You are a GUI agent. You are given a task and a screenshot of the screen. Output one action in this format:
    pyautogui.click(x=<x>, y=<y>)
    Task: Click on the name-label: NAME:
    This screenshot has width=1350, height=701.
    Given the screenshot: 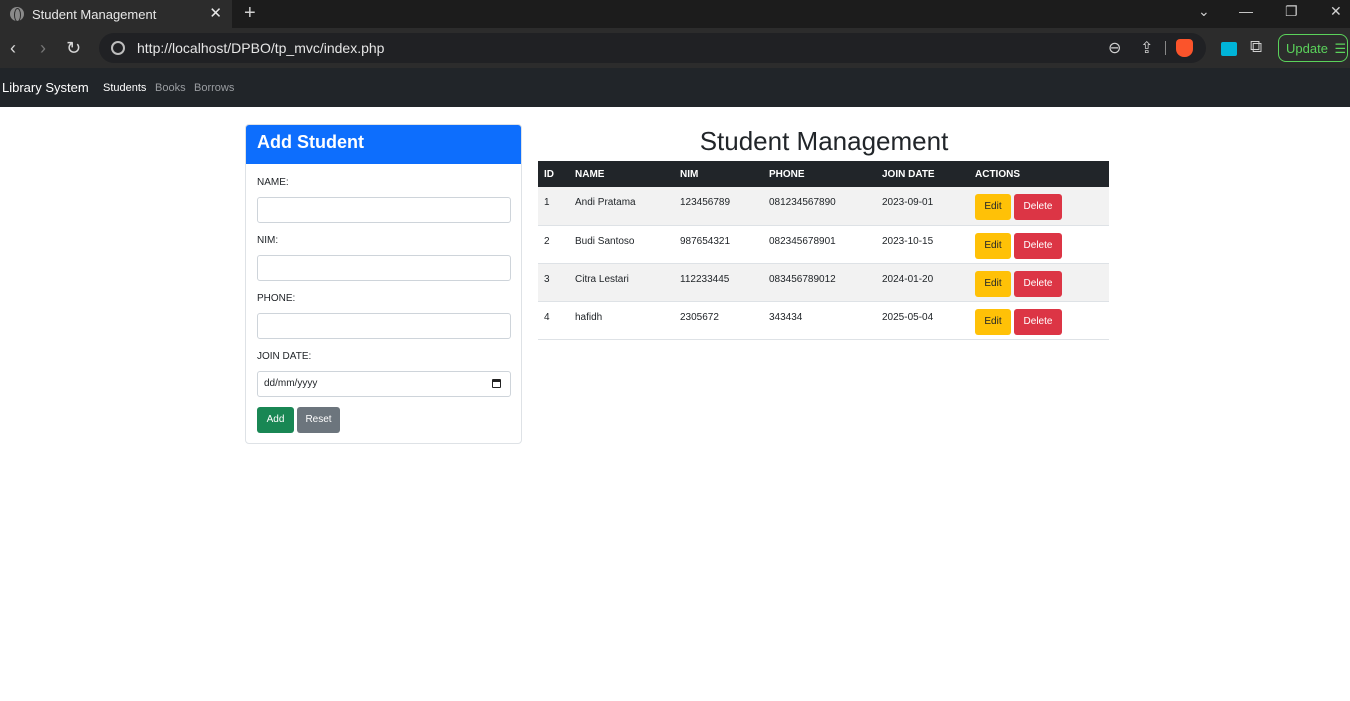 What is the action you would take?
    pyautogui.click(x=273, y=182)
    